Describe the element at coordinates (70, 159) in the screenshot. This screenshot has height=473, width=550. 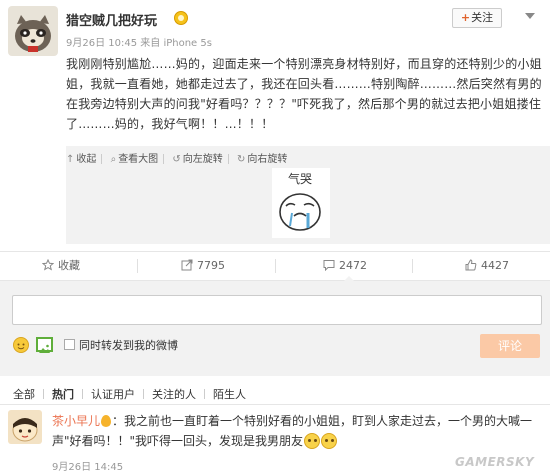
I see `arrow-up-icon: ↑` at that location.